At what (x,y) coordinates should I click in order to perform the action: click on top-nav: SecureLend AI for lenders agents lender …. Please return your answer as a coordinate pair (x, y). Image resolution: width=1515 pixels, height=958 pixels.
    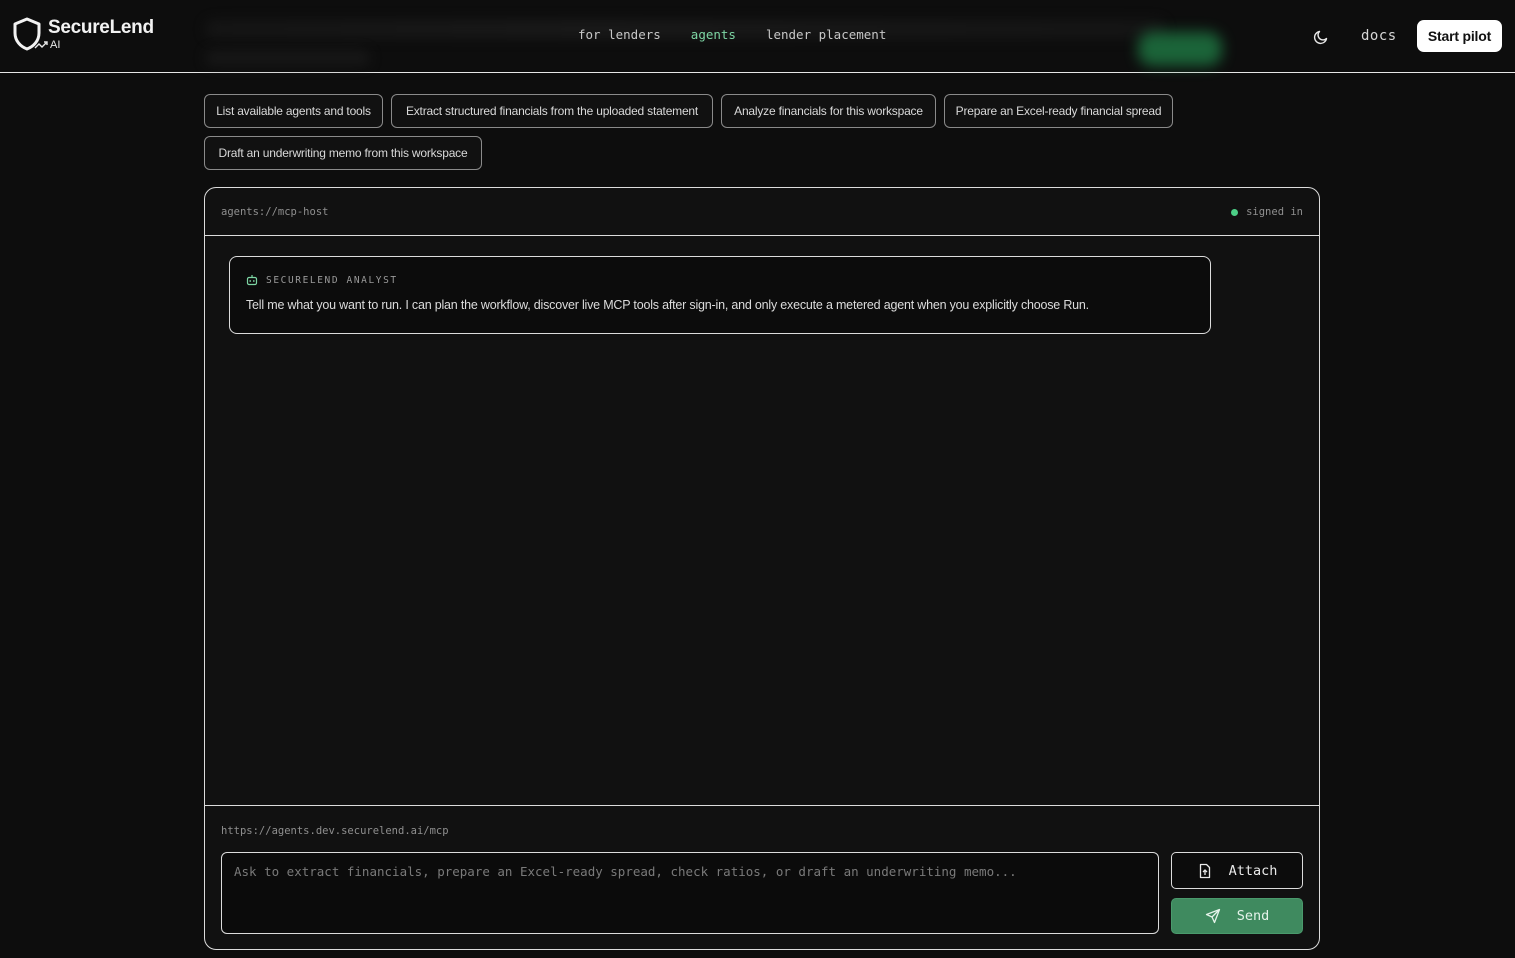
    Looking at the image, I should click on (757, 36).